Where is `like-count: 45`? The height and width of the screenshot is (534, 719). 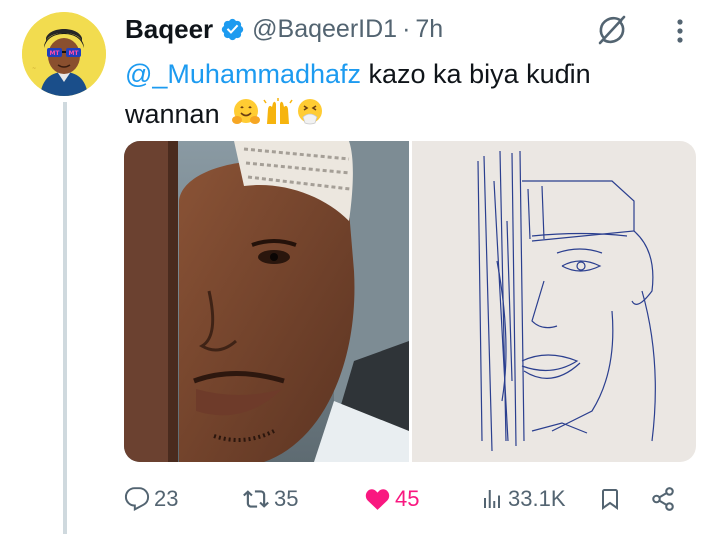 like-count: 45 is located at coordinates (407, 498).